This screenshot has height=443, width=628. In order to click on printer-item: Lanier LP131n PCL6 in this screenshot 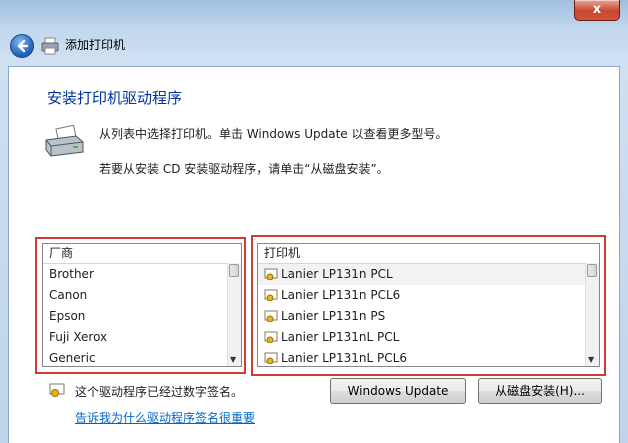, I will do `click(428, 295)`.